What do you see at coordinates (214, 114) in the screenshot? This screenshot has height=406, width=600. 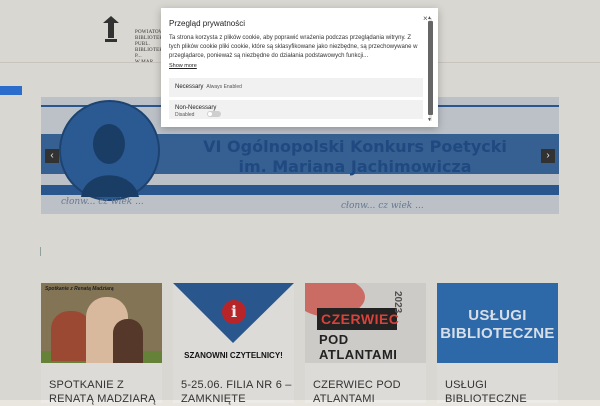 I see `non-necessary-toggle` at bounding box center [214, 114].